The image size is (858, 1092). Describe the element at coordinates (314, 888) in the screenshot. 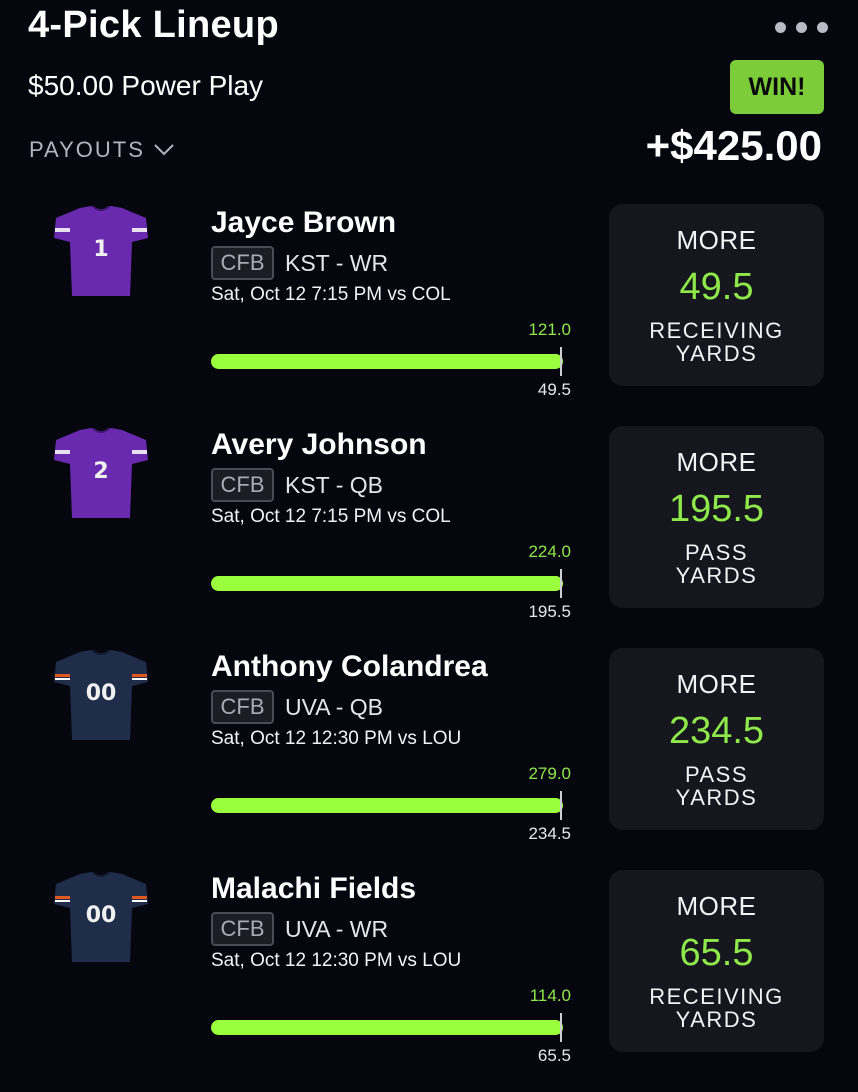

I see `player-name: Malachi Fields` at that location.